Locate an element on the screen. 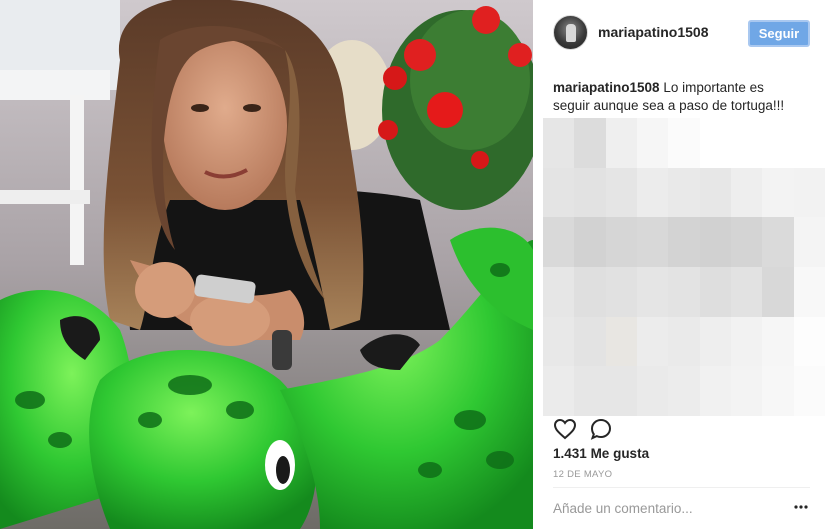 This screenshot has width=825, height=529. heart-icon is located at coordinates (565, 429).